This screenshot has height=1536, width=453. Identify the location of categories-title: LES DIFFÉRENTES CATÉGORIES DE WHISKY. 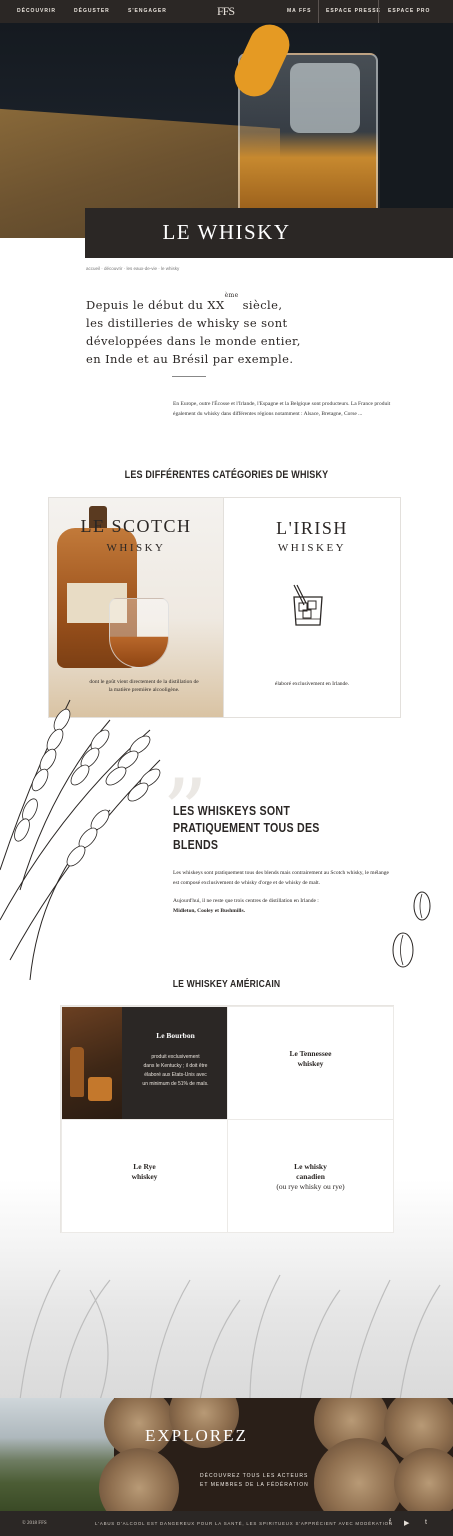
(226, 475).